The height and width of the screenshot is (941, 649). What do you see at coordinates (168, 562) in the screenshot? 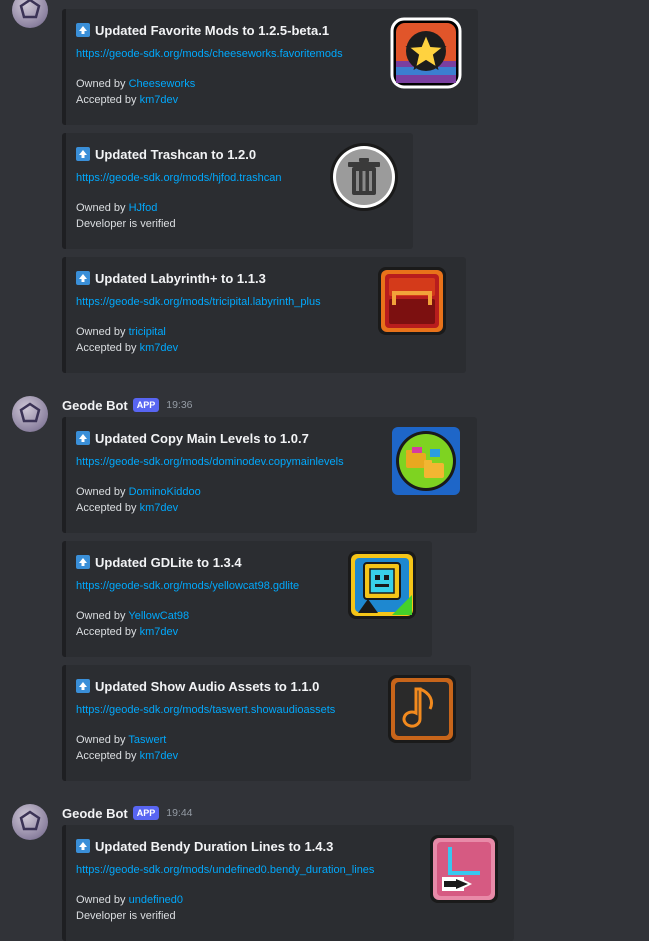
I see `embed-title: Updated GDLite to 1.3.4` at bounding box center [168, 562].